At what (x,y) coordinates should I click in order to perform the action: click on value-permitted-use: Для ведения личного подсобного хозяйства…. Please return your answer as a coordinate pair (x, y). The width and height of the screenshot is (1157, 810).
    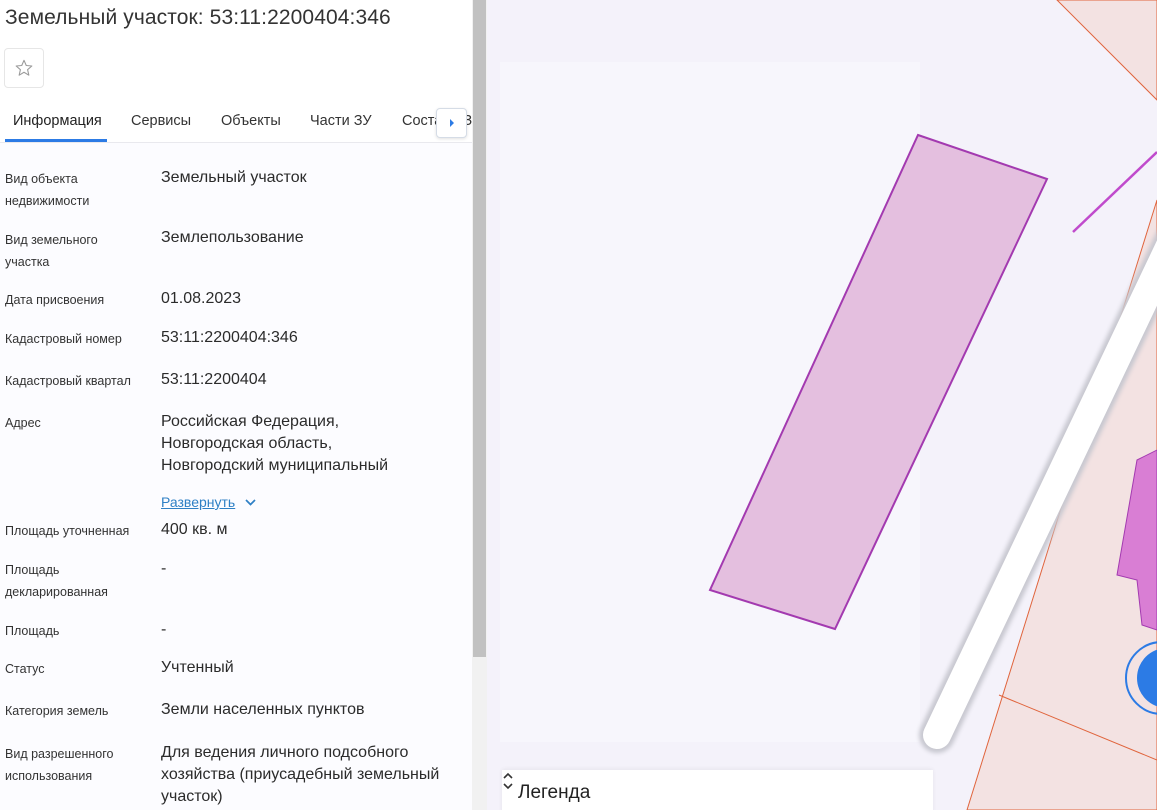
    Looking at the image, I should click on (300, 774).